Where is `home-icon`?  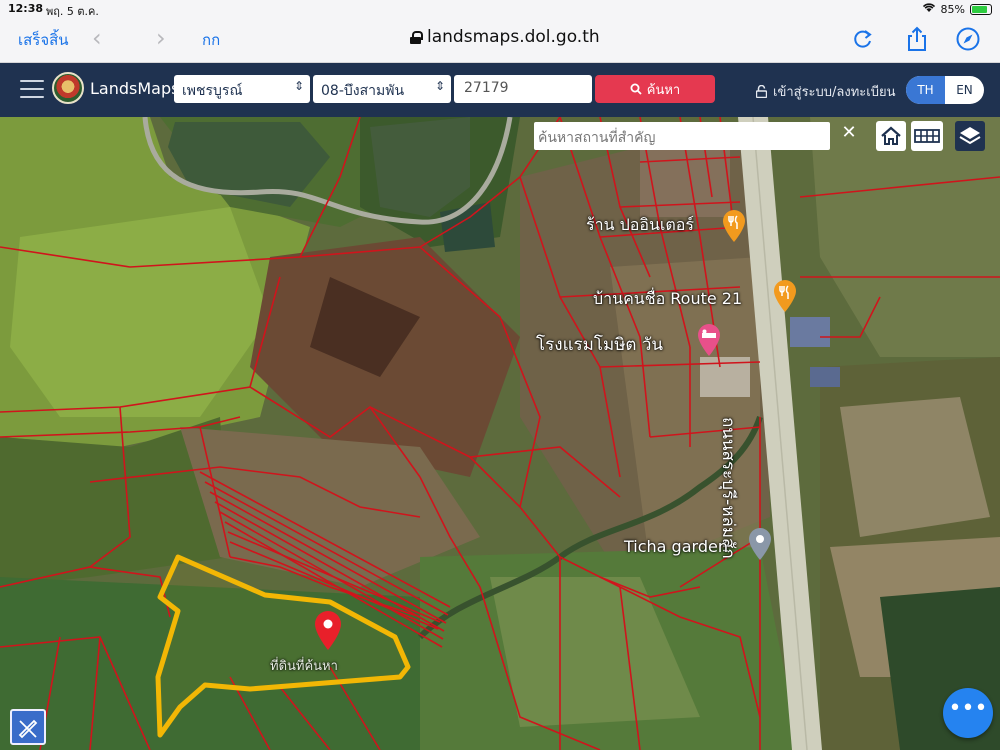
home-icon is located at coordinates (891, 135).